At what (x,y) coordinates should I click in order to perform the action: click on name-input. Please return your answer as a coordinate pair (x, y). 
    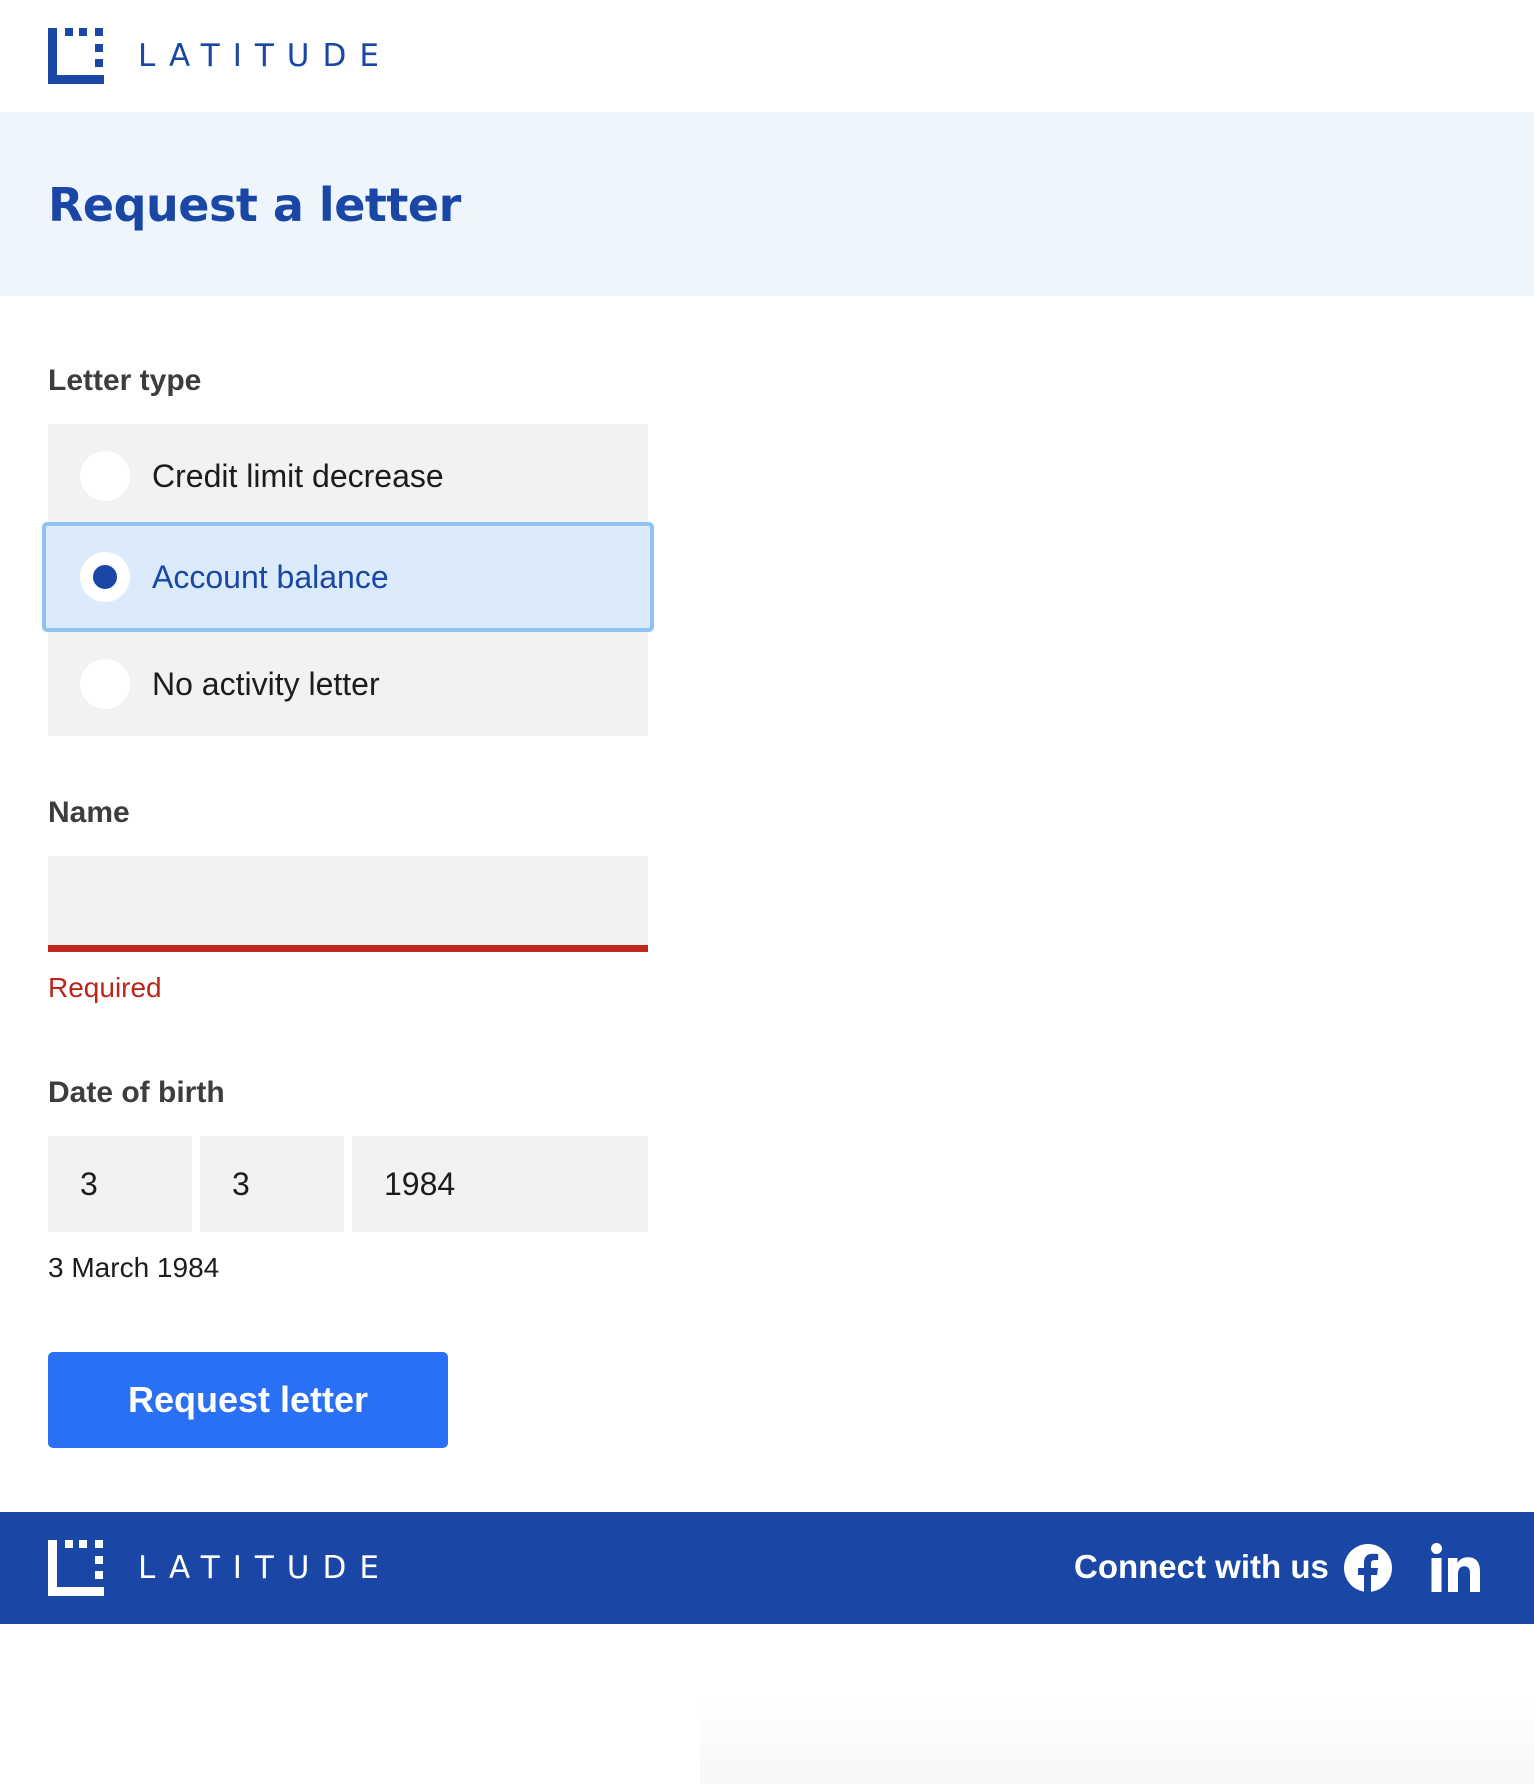
    Looking at the image, I should click on (348, 904).